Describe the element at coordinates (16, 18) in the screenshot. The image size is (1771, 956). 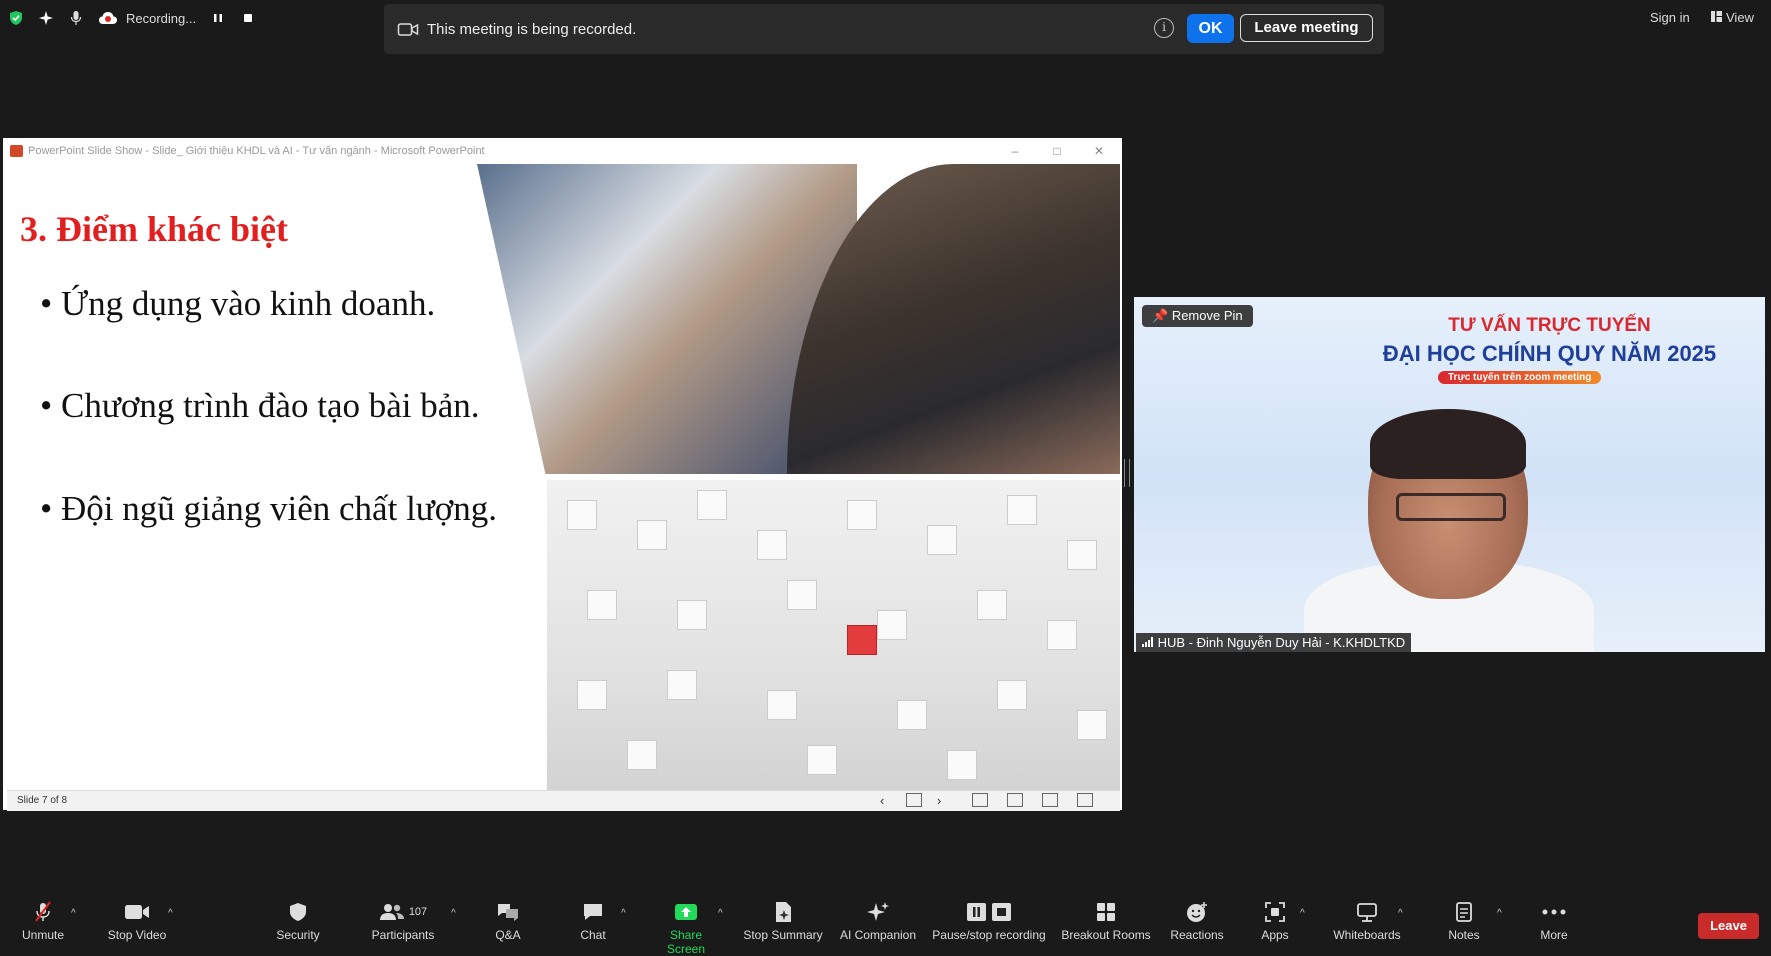
I see `shield-check-icon` at that location.